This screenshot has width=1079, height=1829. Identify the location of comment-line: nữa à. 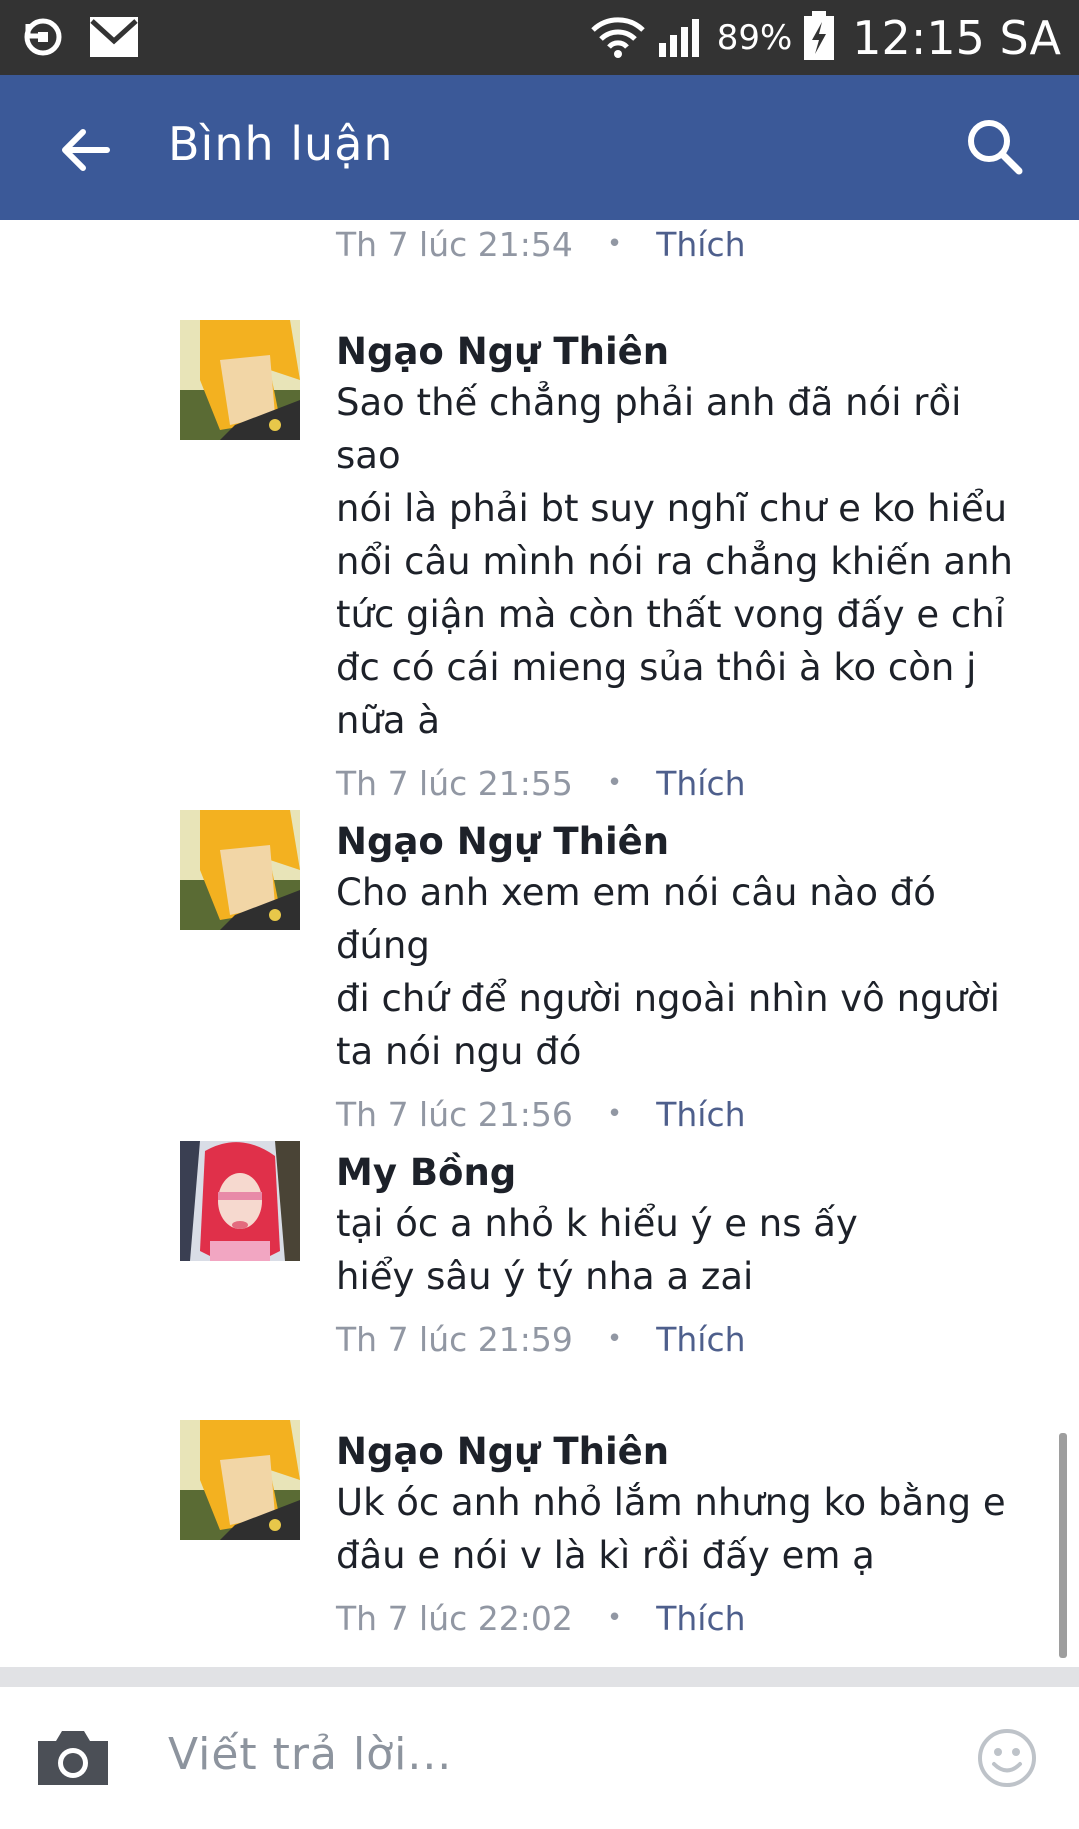
(388, 720).